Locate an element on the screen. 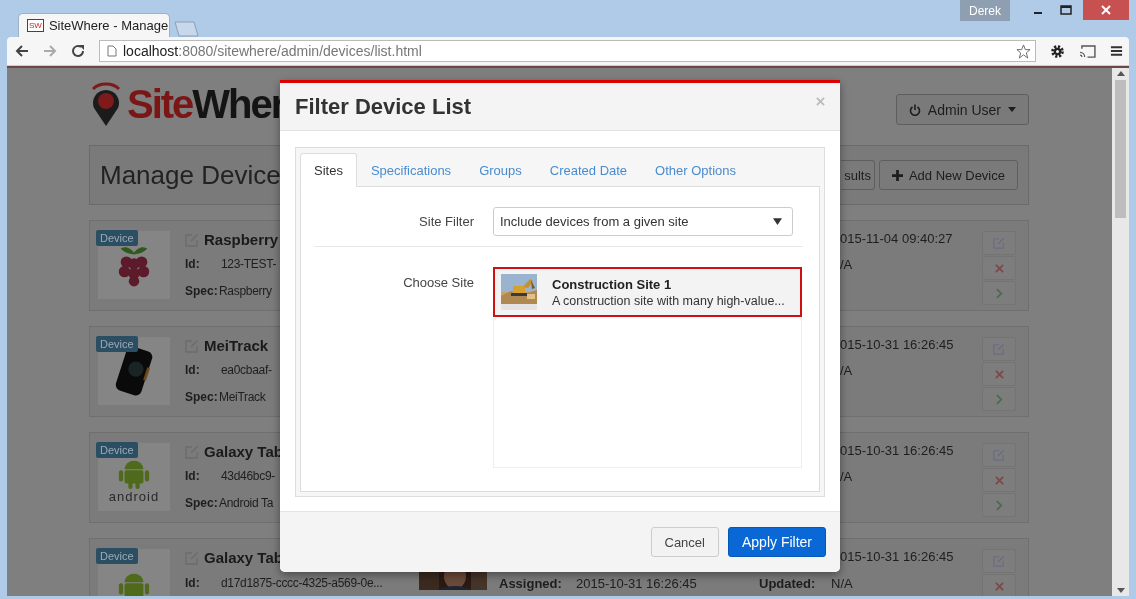 This screenshot has height=599, width=1136. logo-icon is located at coordinates (106, 104).